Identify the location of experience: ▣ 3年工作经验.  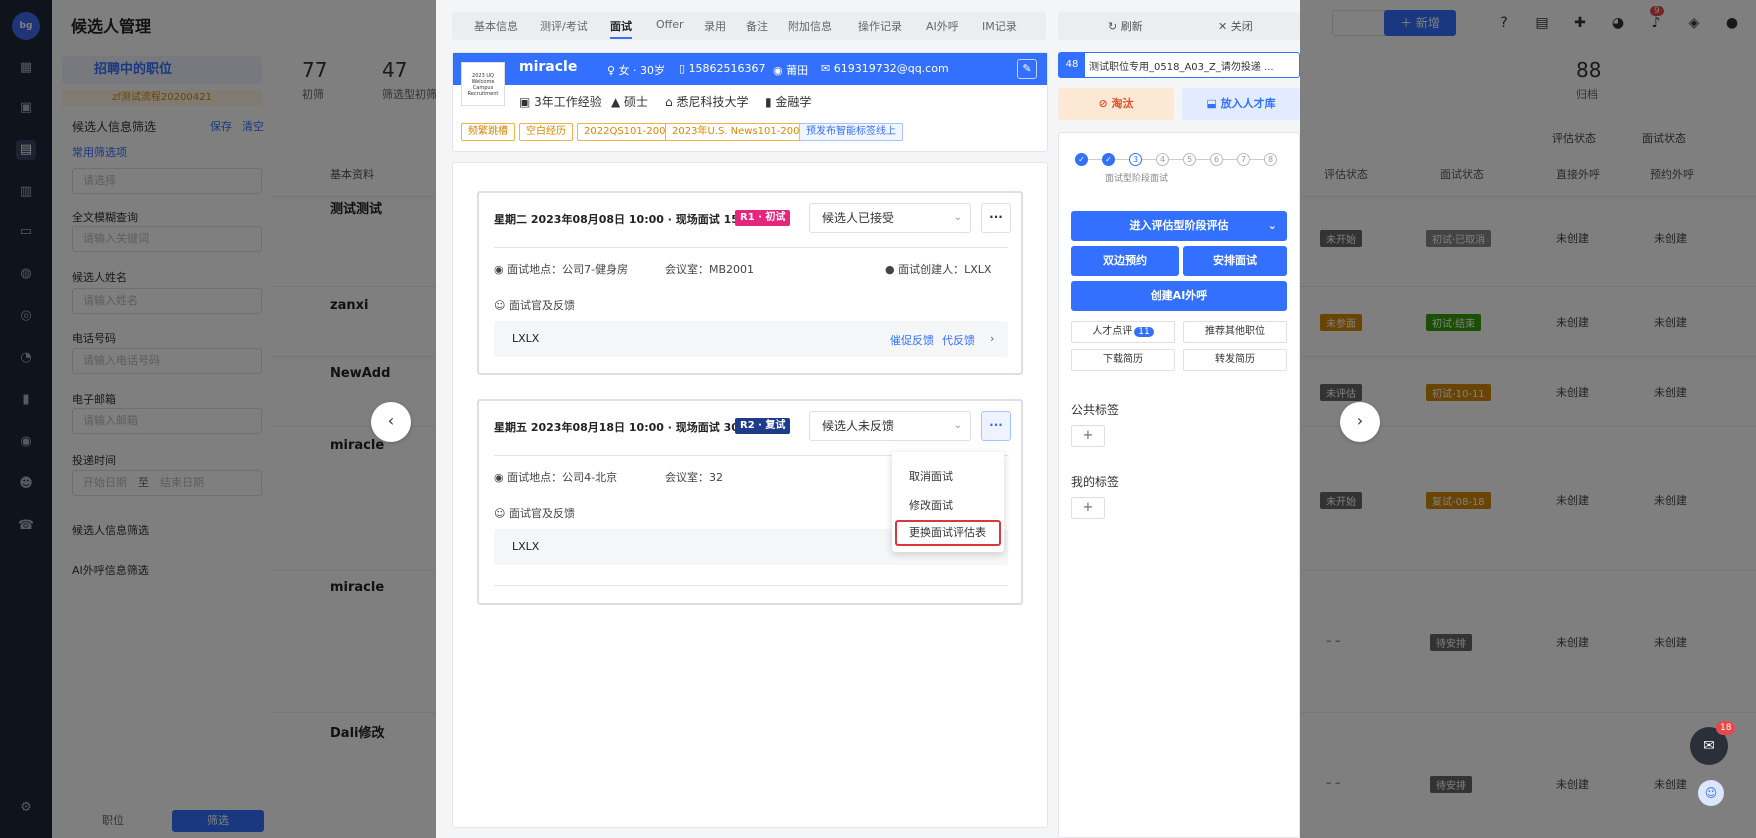
(560, 101).